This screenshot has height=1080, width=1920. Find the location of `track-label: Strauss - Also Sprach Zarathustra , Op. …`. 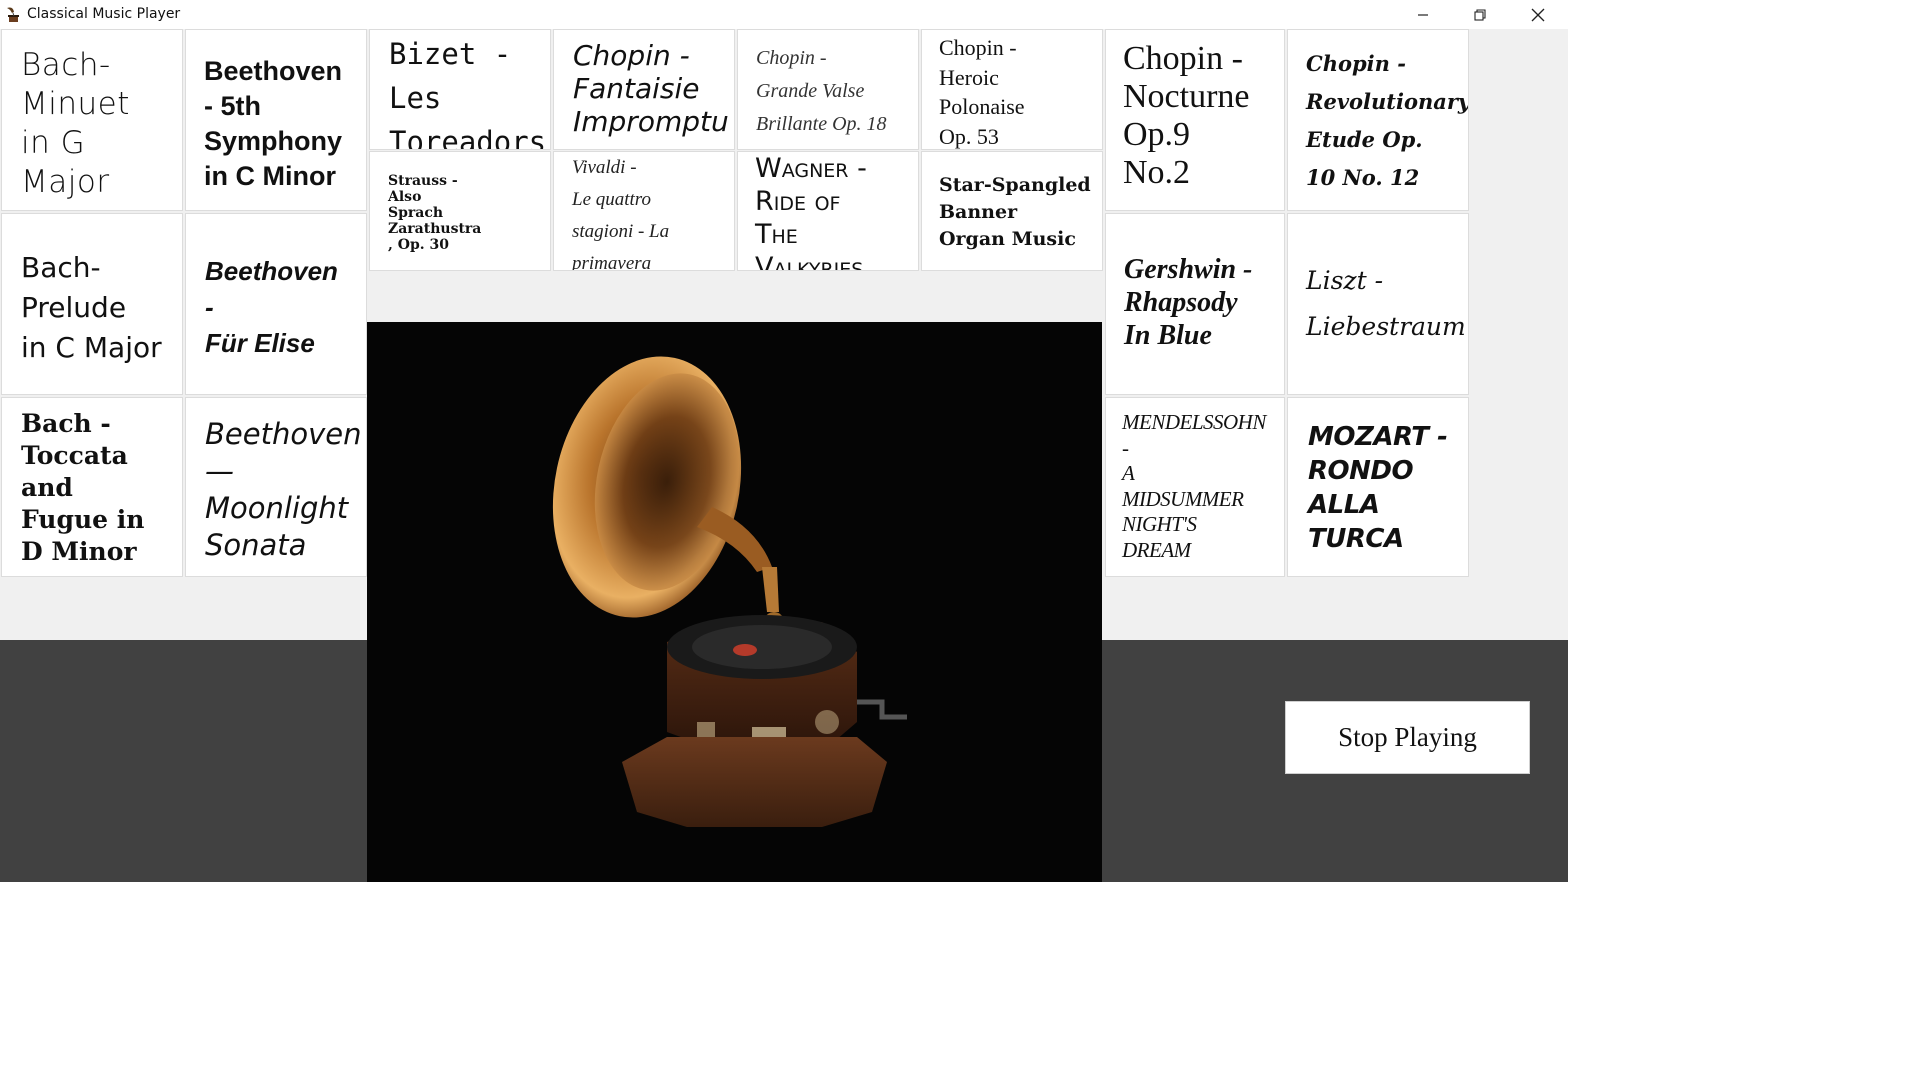

track-label: Strauss - Also Sprach Zarathustra , Op. … is located at coordinates (435, 213).